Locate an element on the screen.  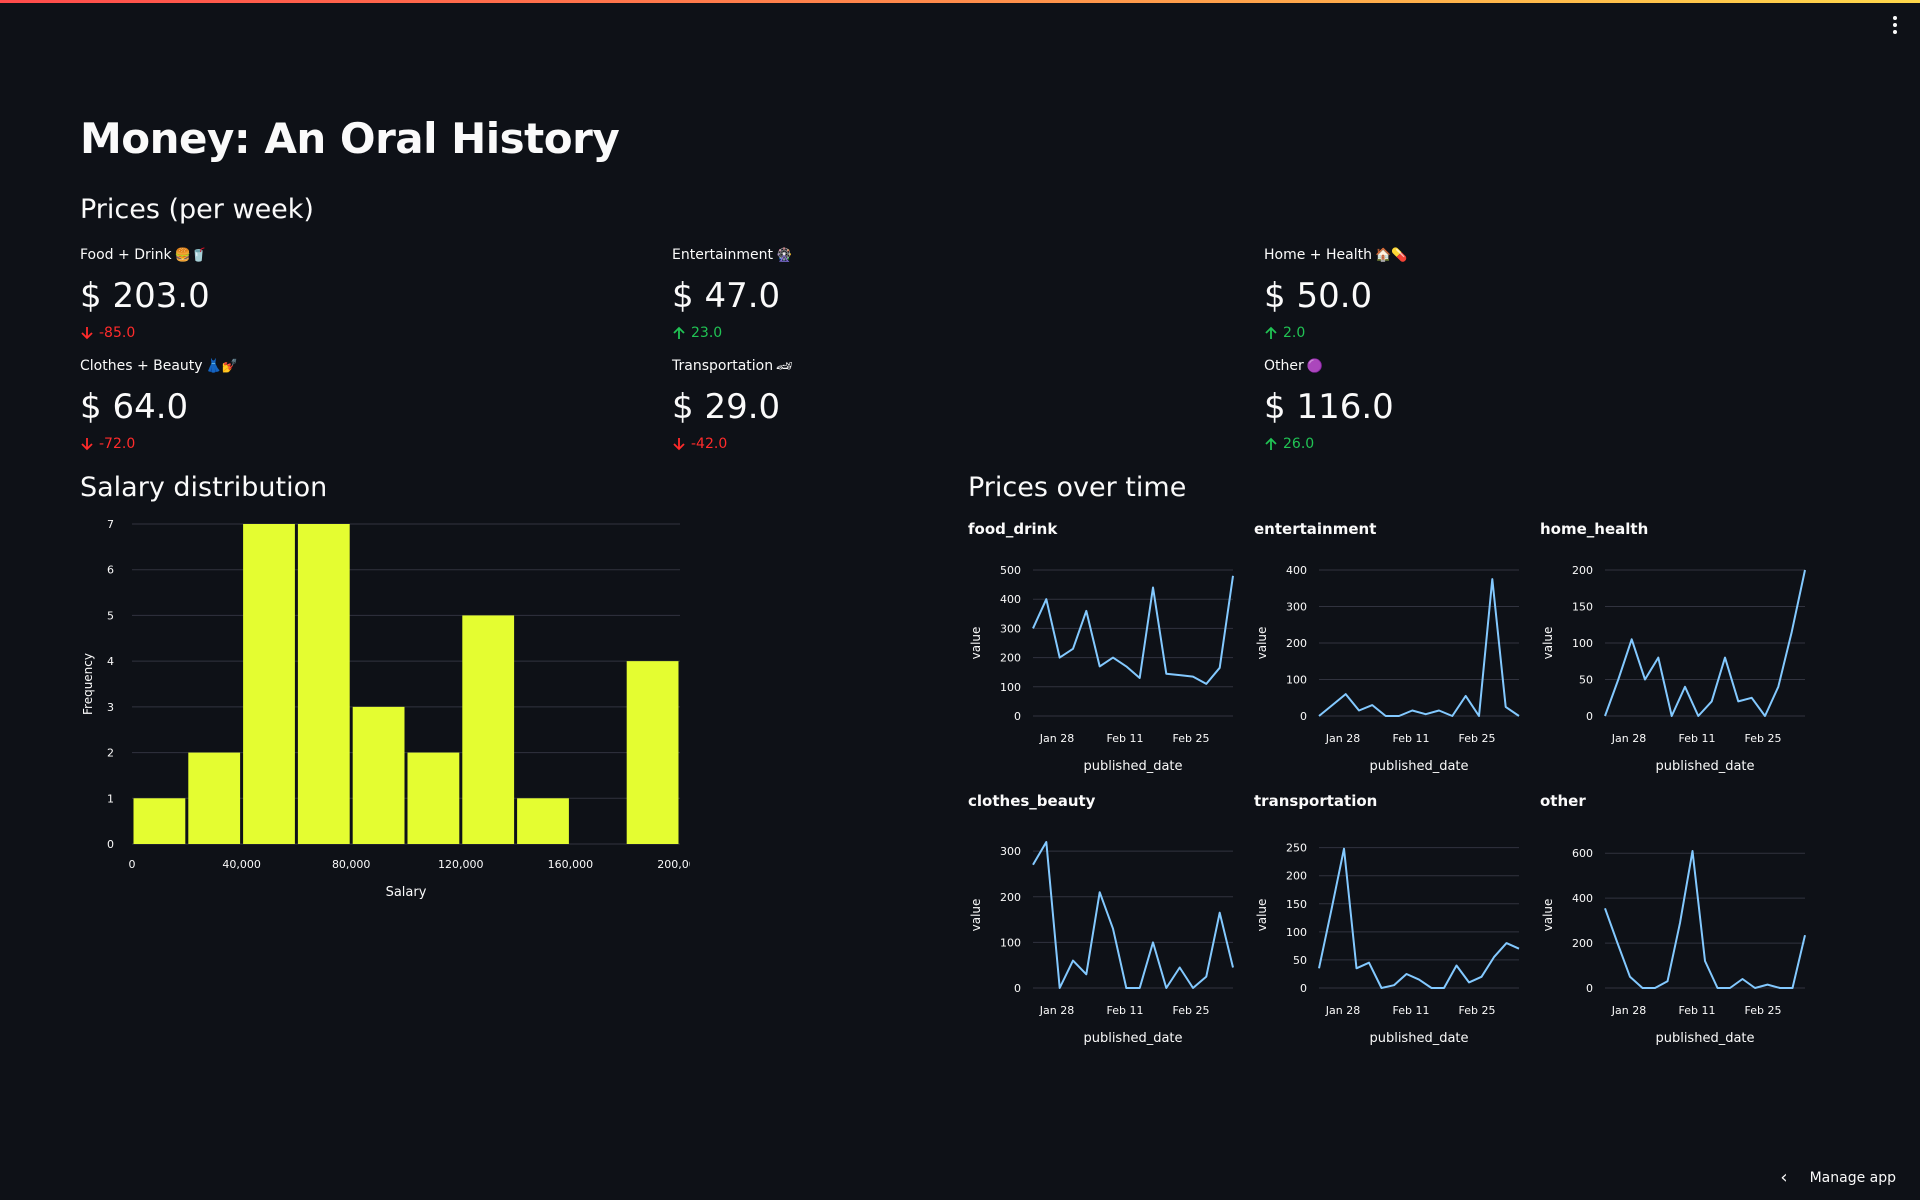
chart-title: home_health is located at coordinates (1594, 529).